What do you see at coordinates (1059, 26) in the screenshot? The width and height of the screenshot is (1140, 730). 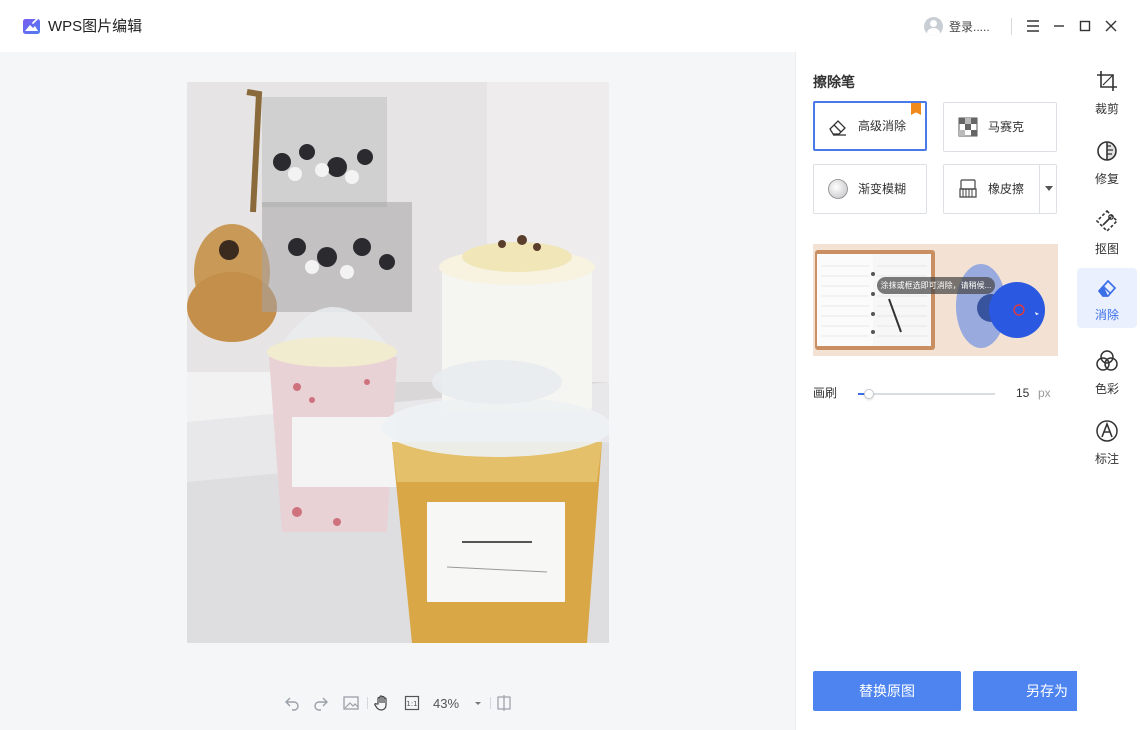 I see `minimize-icon` at bounding box center [1059, 26].